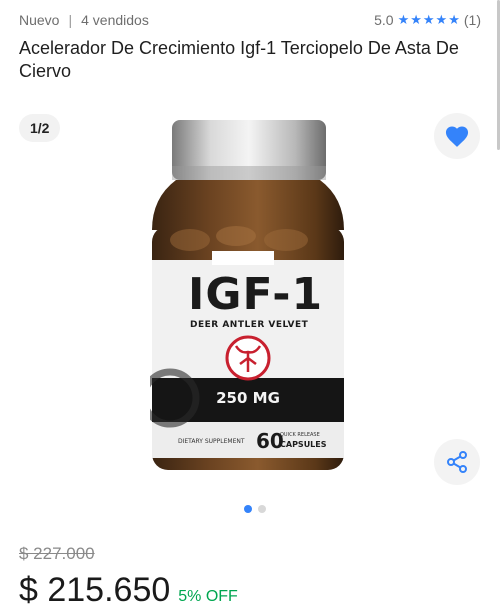  I want to click on rating: 5.0 ★★★★★ (1), so click(427, 20).